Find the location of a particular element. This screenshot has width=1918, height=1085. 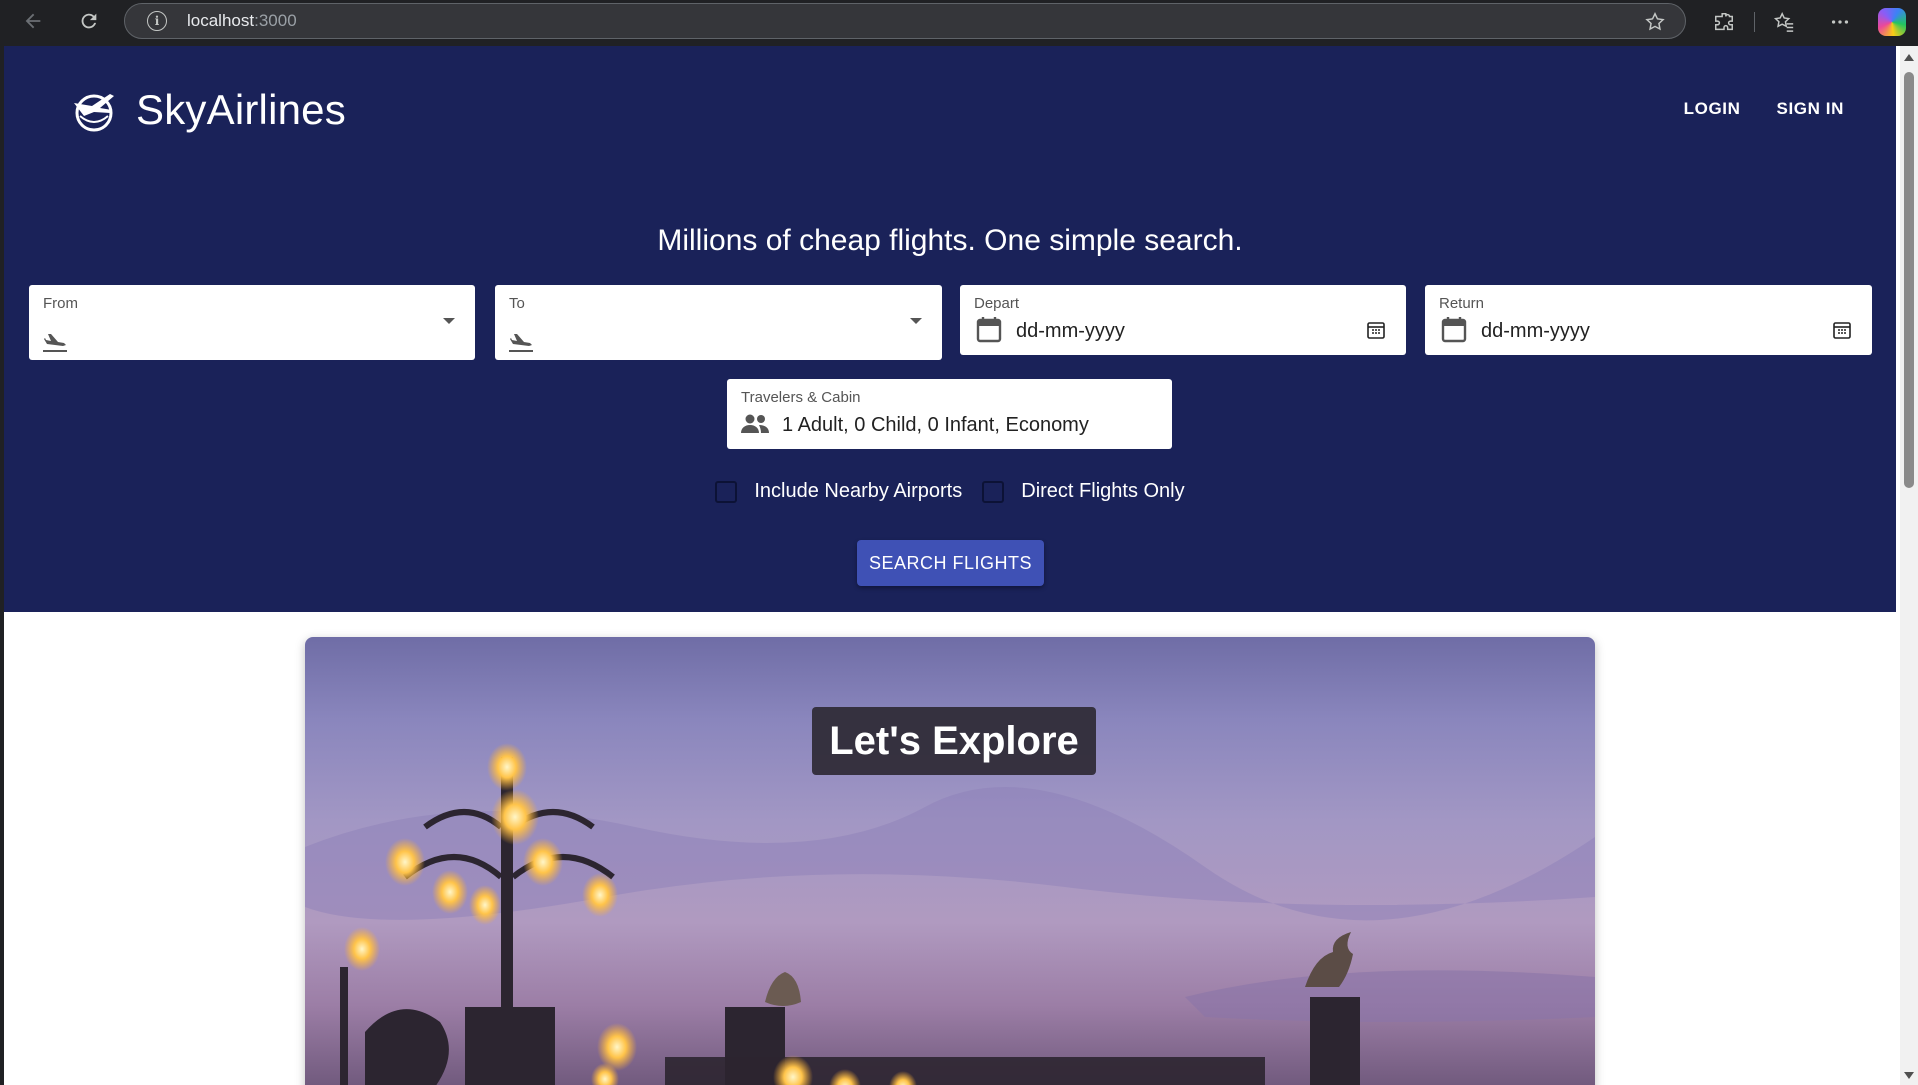

top-nav: LOGIN SIGN IN is located at coordinates (1764, 109).